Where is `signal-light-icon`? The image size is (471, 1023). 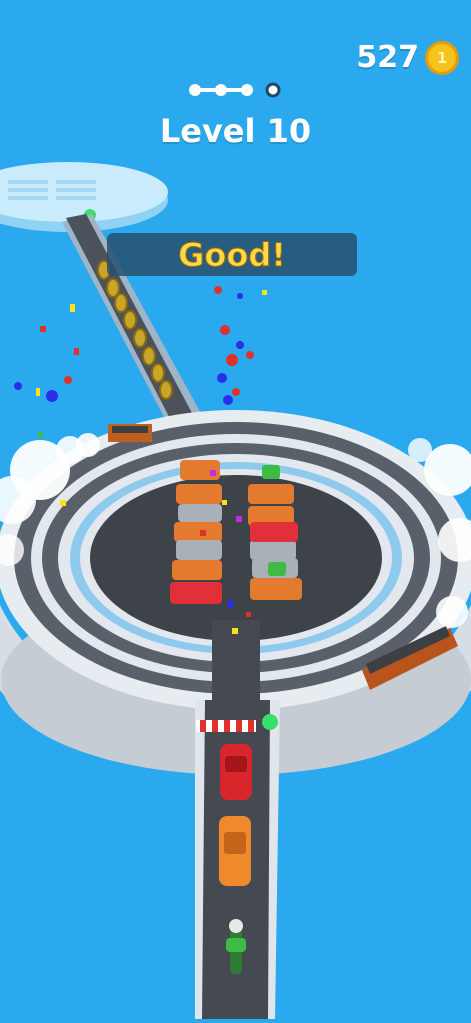
signal-light-icon is located at coordinates (270, 722).